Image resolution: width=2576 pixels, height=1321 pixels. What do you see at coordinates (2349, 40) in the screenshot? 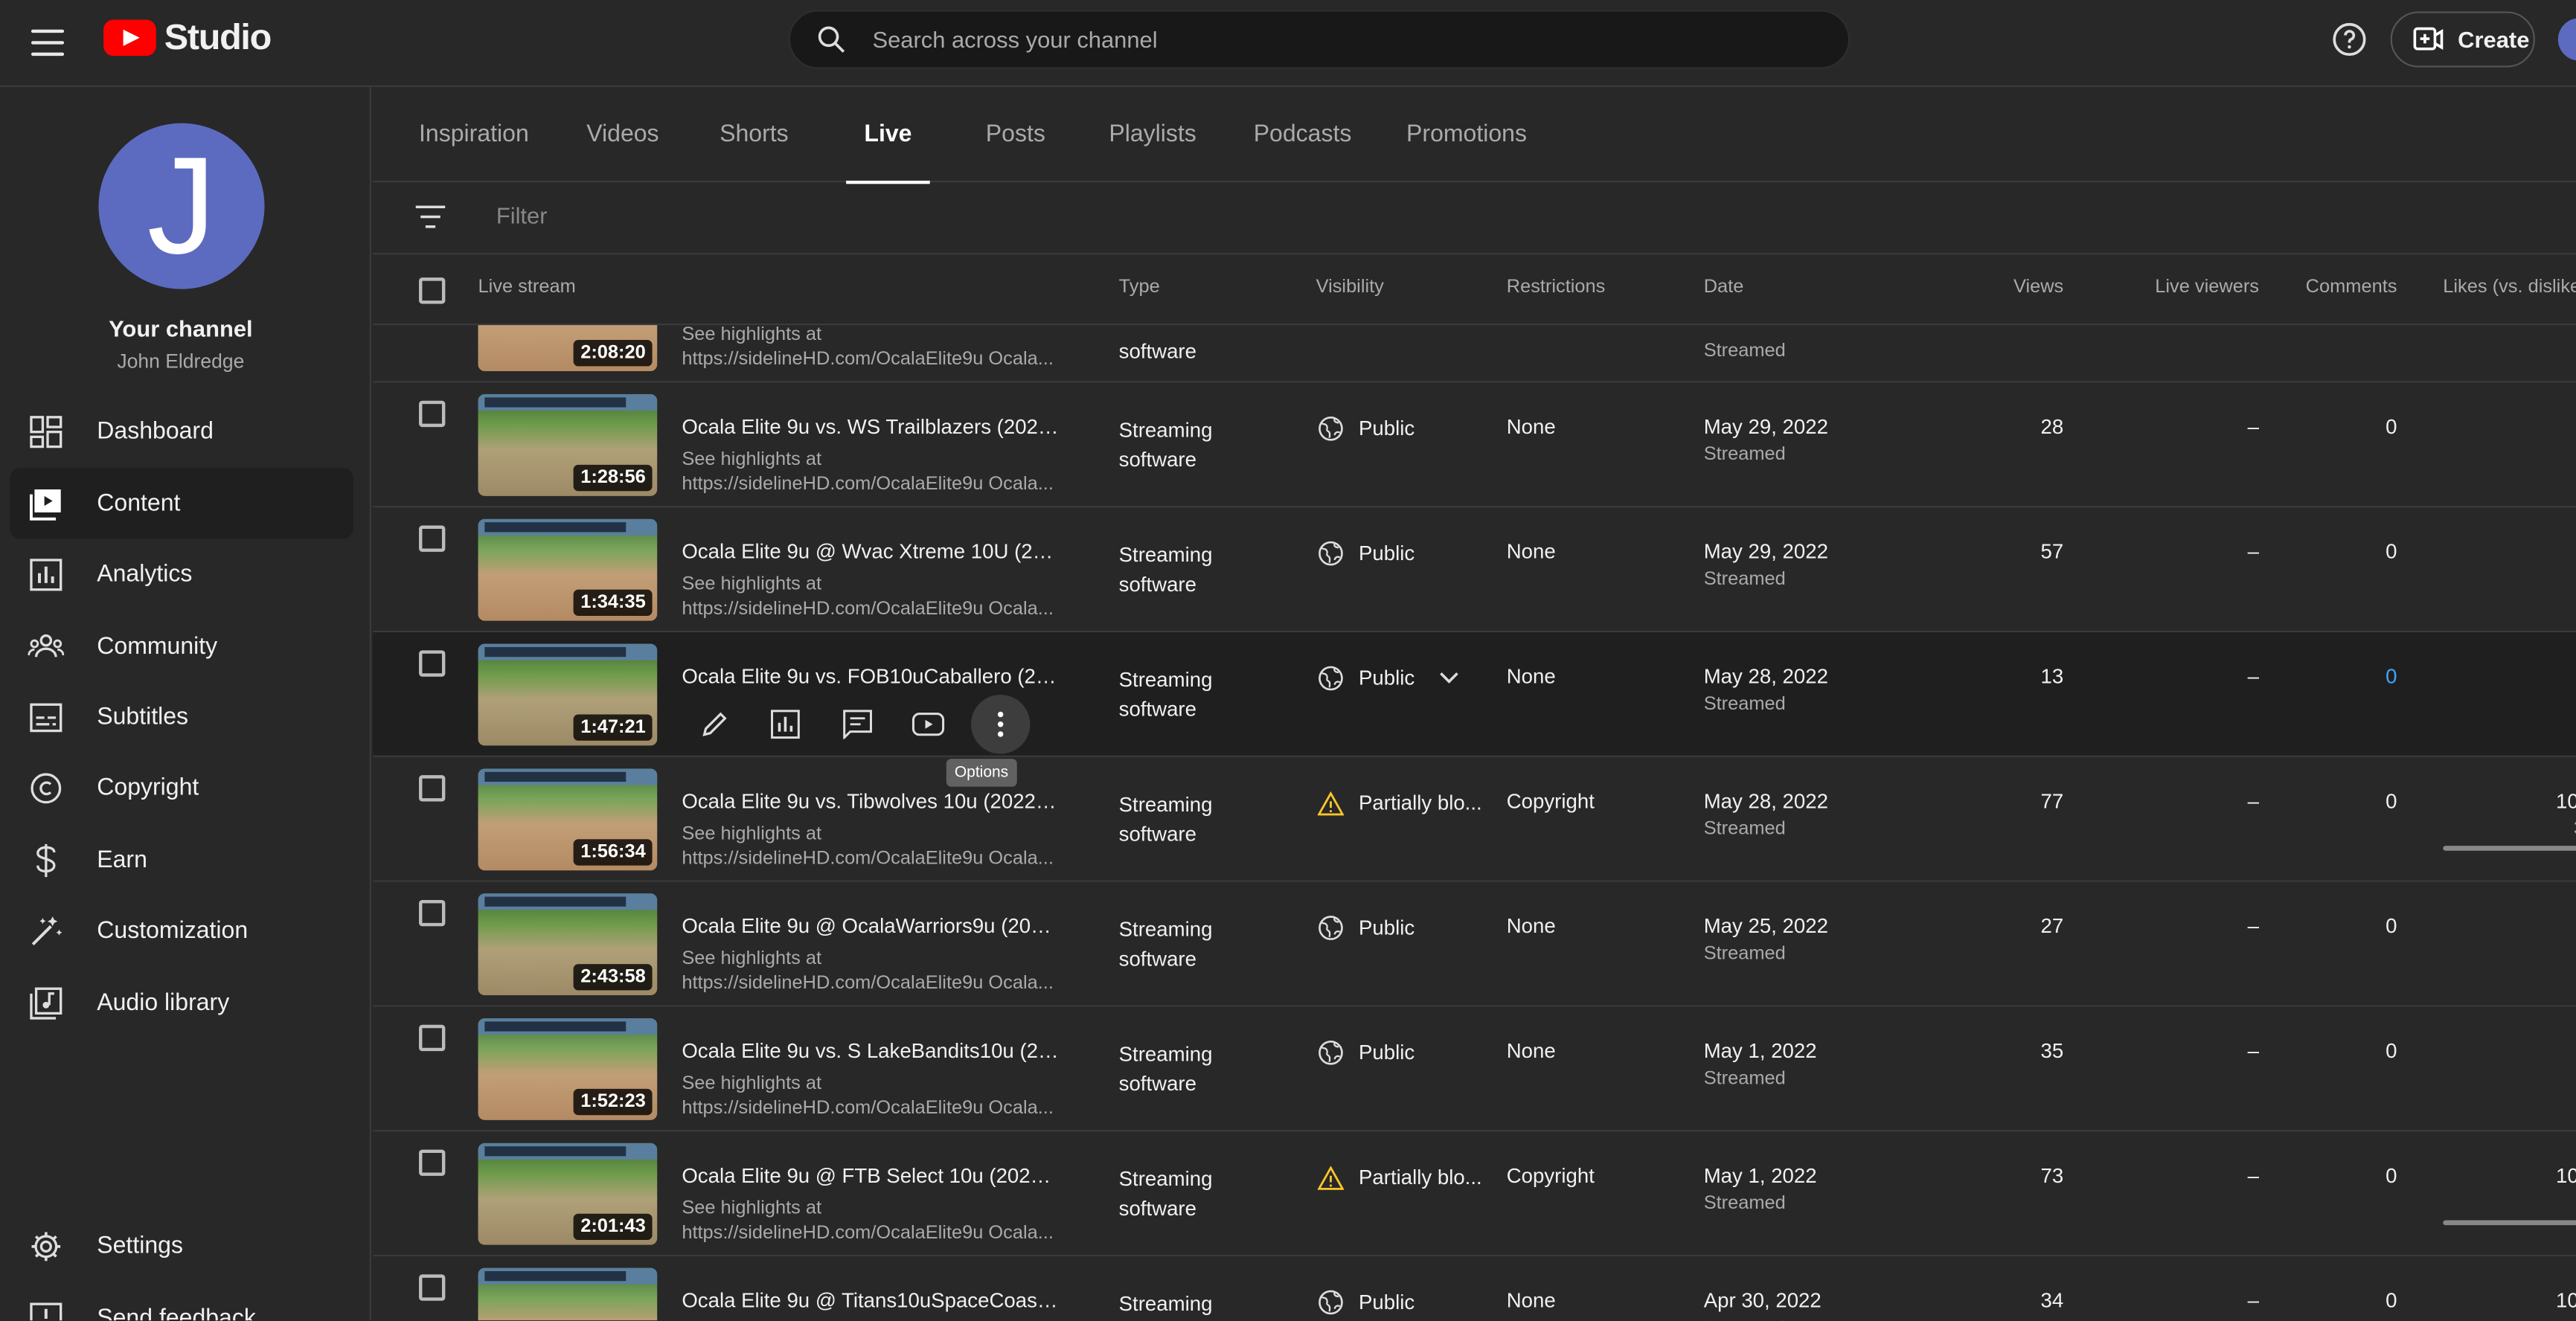
I see `help-icon` at bounding box center [2349, 40].